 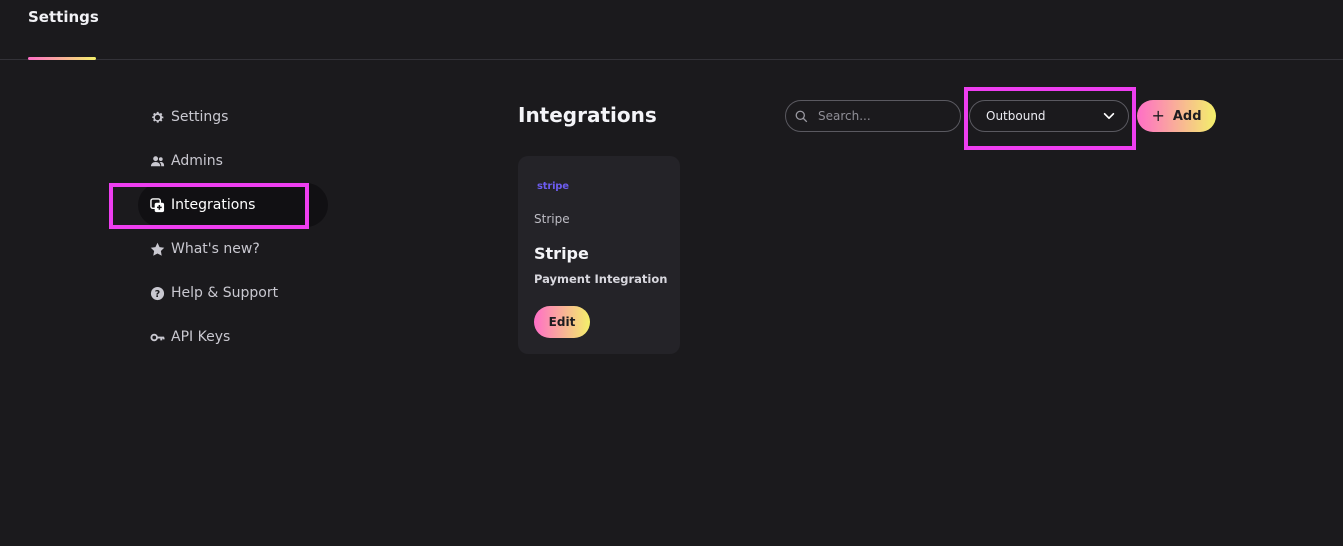 What do you see at coordinates (552, 219) in the screenshot?
I see `card-provider: Stripe` at bounding box center [552, 219].